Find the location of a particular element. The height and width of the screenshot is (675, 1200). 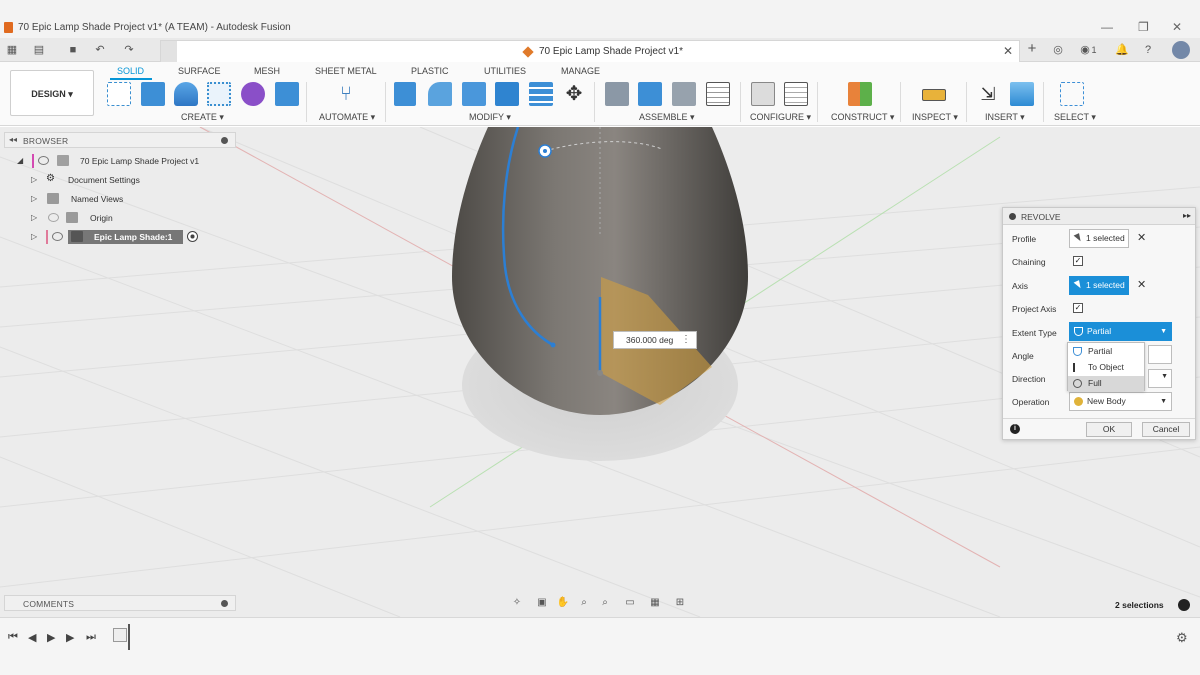

select-menu: SELECT ▾ is located at coordinates (1075, 117).